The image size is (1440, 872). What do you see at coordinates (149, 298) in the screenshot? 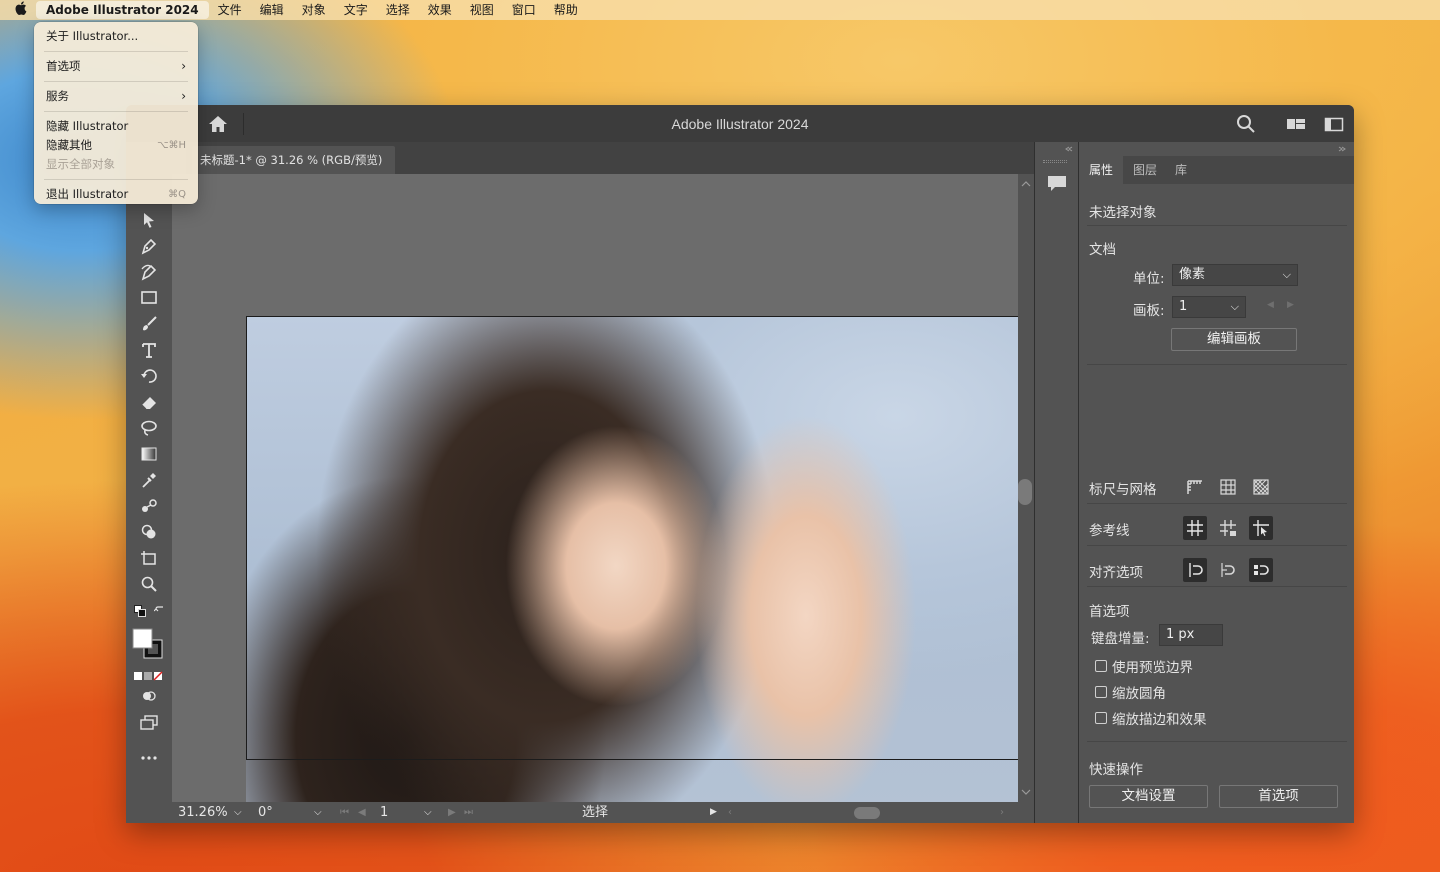
I see `rectangle-tool-icon` at bounding box center [149, 298].